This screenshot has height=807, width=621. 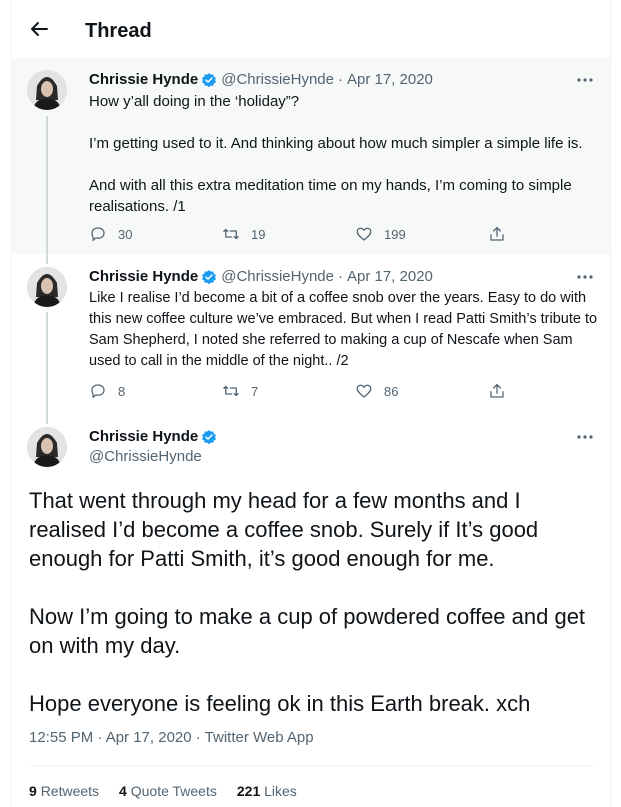 What do you see at coordinates (155, 391) in the screenshot?
I see `reply-button: 8` at bounding box center [155, 391].